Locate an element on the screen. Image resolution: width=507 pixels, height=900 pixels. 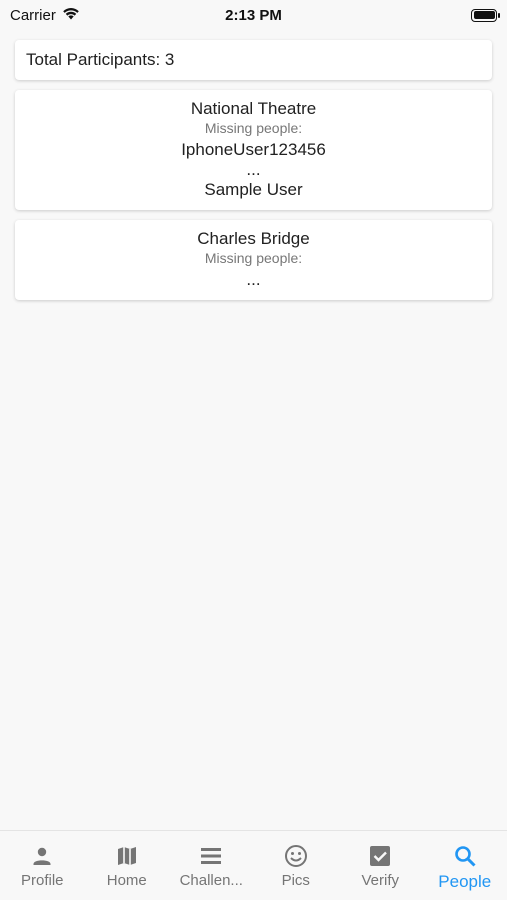
nav-item-verify: Verify is located at coordinates (380, 866).